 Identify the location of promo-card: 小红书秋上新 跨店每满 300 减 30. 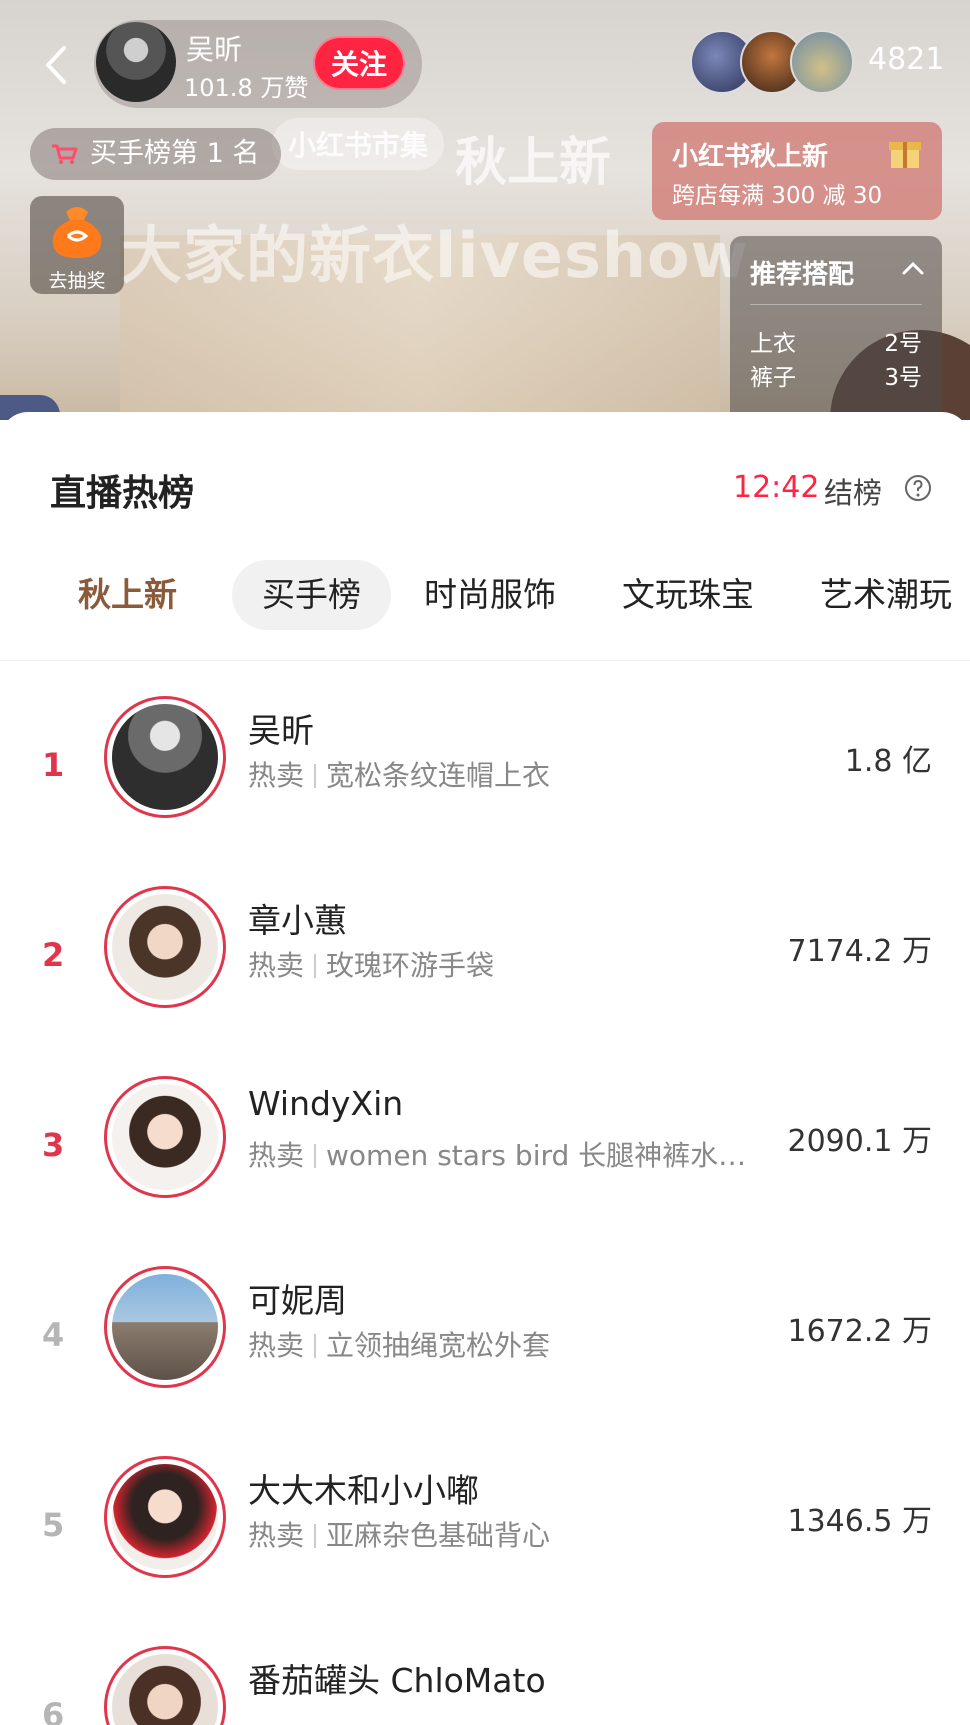
(797, 171).